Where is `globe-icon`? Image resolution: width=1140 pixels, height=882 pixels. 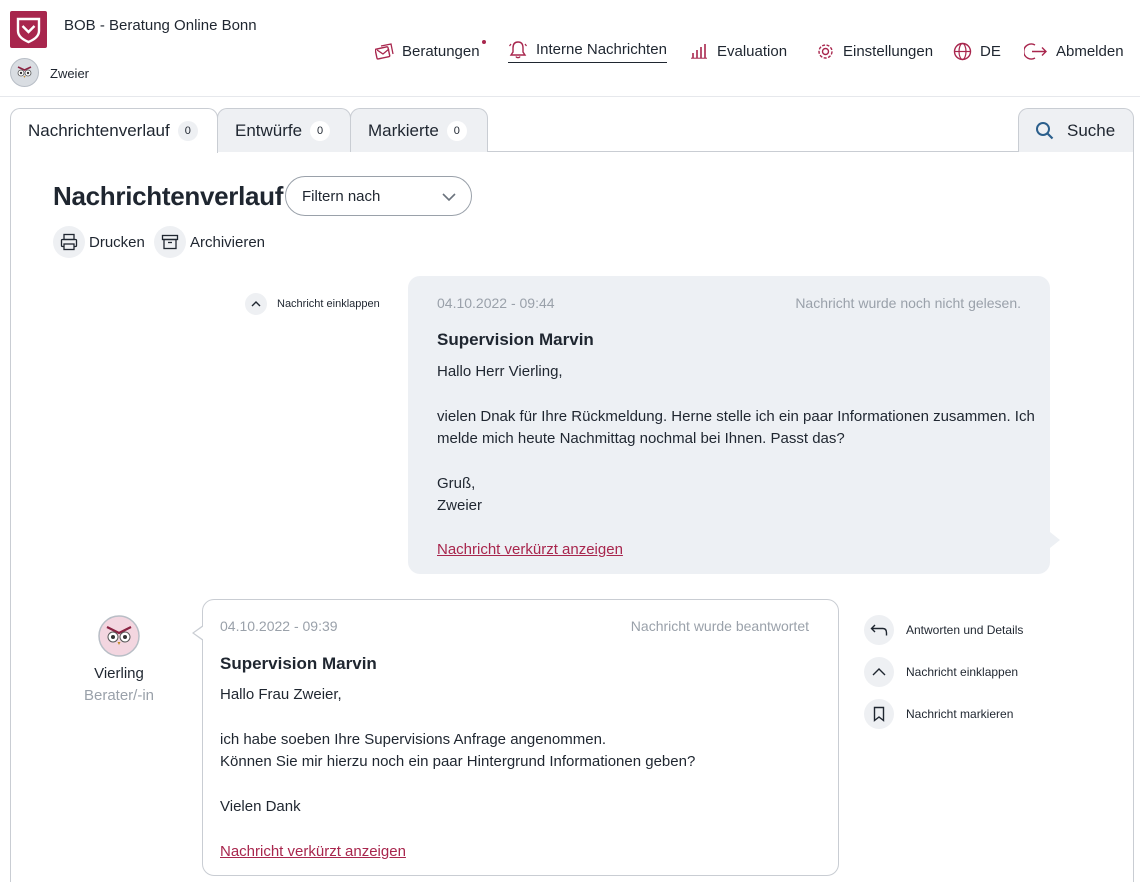
globe-icon is located at coordinates (962, 51).